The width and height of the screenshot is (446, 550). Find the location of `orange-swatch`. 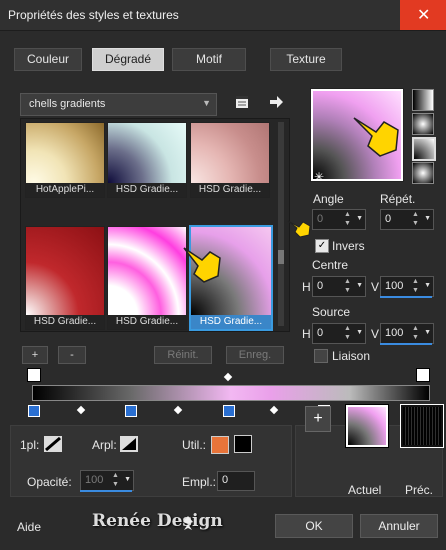

orange-swatch is located at coordinates (220, 445).